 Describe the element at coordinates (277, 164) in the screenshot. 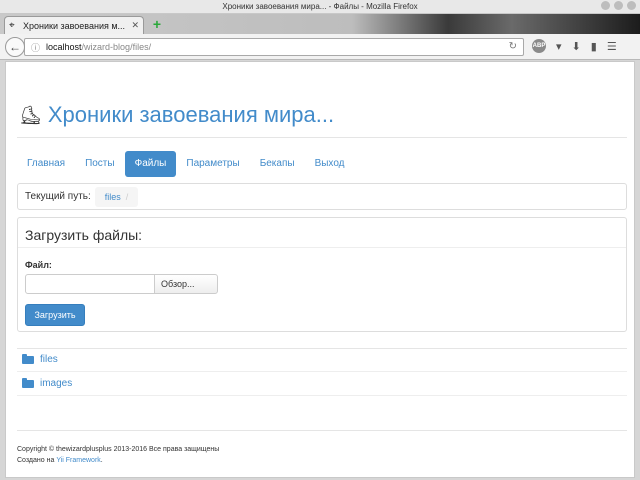

I see `nav-backups: Бекапы` at that location.